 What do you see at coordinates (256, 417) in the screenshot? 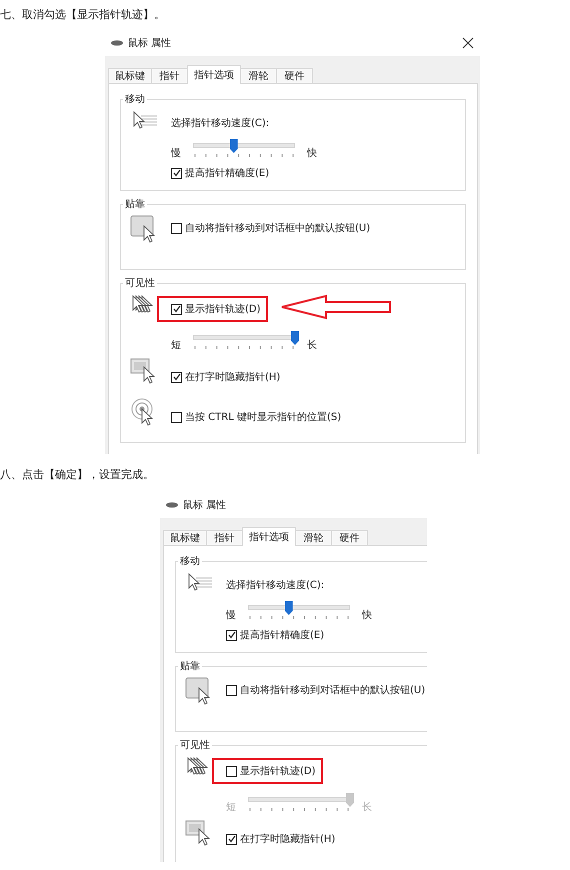
I see `checkbox: 当按 CTRL 键时显示指针的位置(S)` at bounding box center [256, 417].